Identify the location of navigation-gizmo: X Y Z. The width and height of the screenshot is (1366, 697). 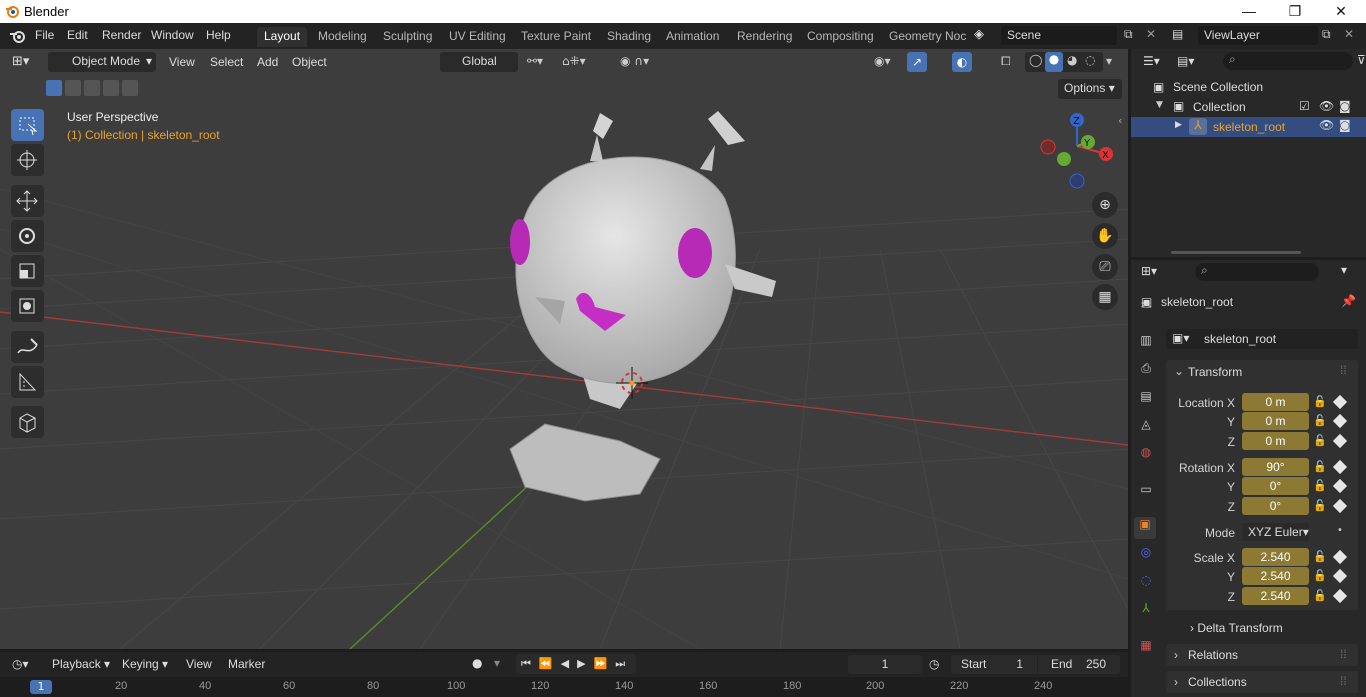
(1077, 151).